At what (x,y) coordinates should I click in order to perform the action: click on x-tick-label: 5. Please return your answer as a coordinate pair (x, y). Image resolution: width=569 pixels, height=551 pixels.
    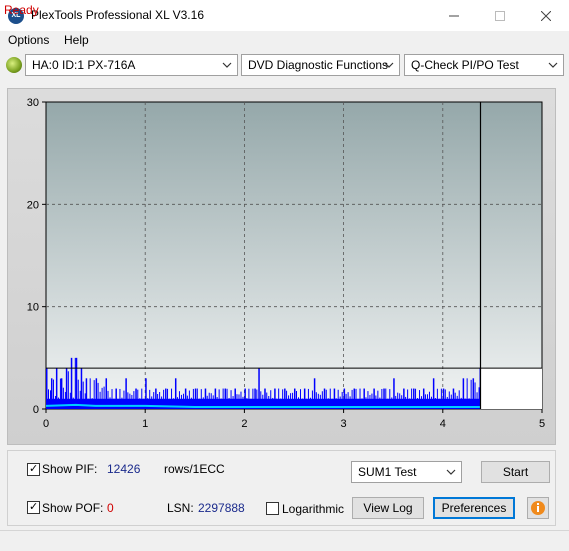
    Looking at the image, I should click on (542, 424).